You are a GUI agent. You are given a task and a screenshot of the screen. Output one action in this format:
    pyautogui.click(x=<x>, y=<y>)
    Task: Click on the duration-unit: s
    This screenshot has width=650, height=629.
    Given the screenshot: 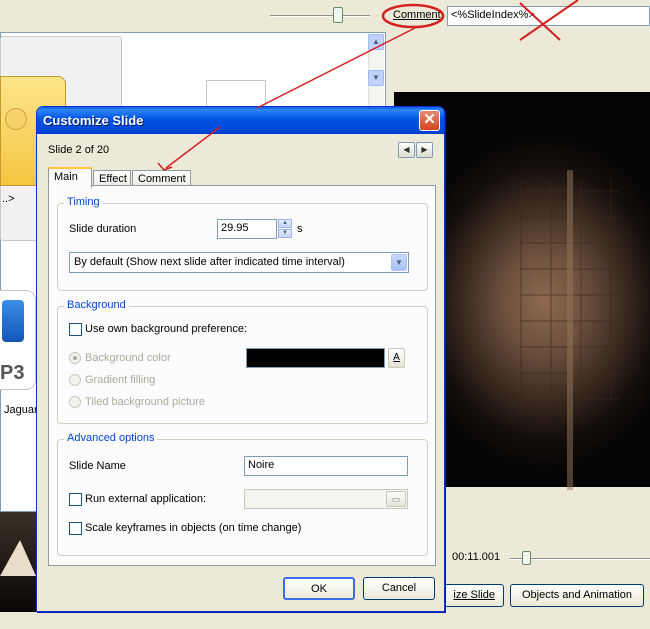 What is the action you would take?
    pyautogui.click(x=300, y=229)
    